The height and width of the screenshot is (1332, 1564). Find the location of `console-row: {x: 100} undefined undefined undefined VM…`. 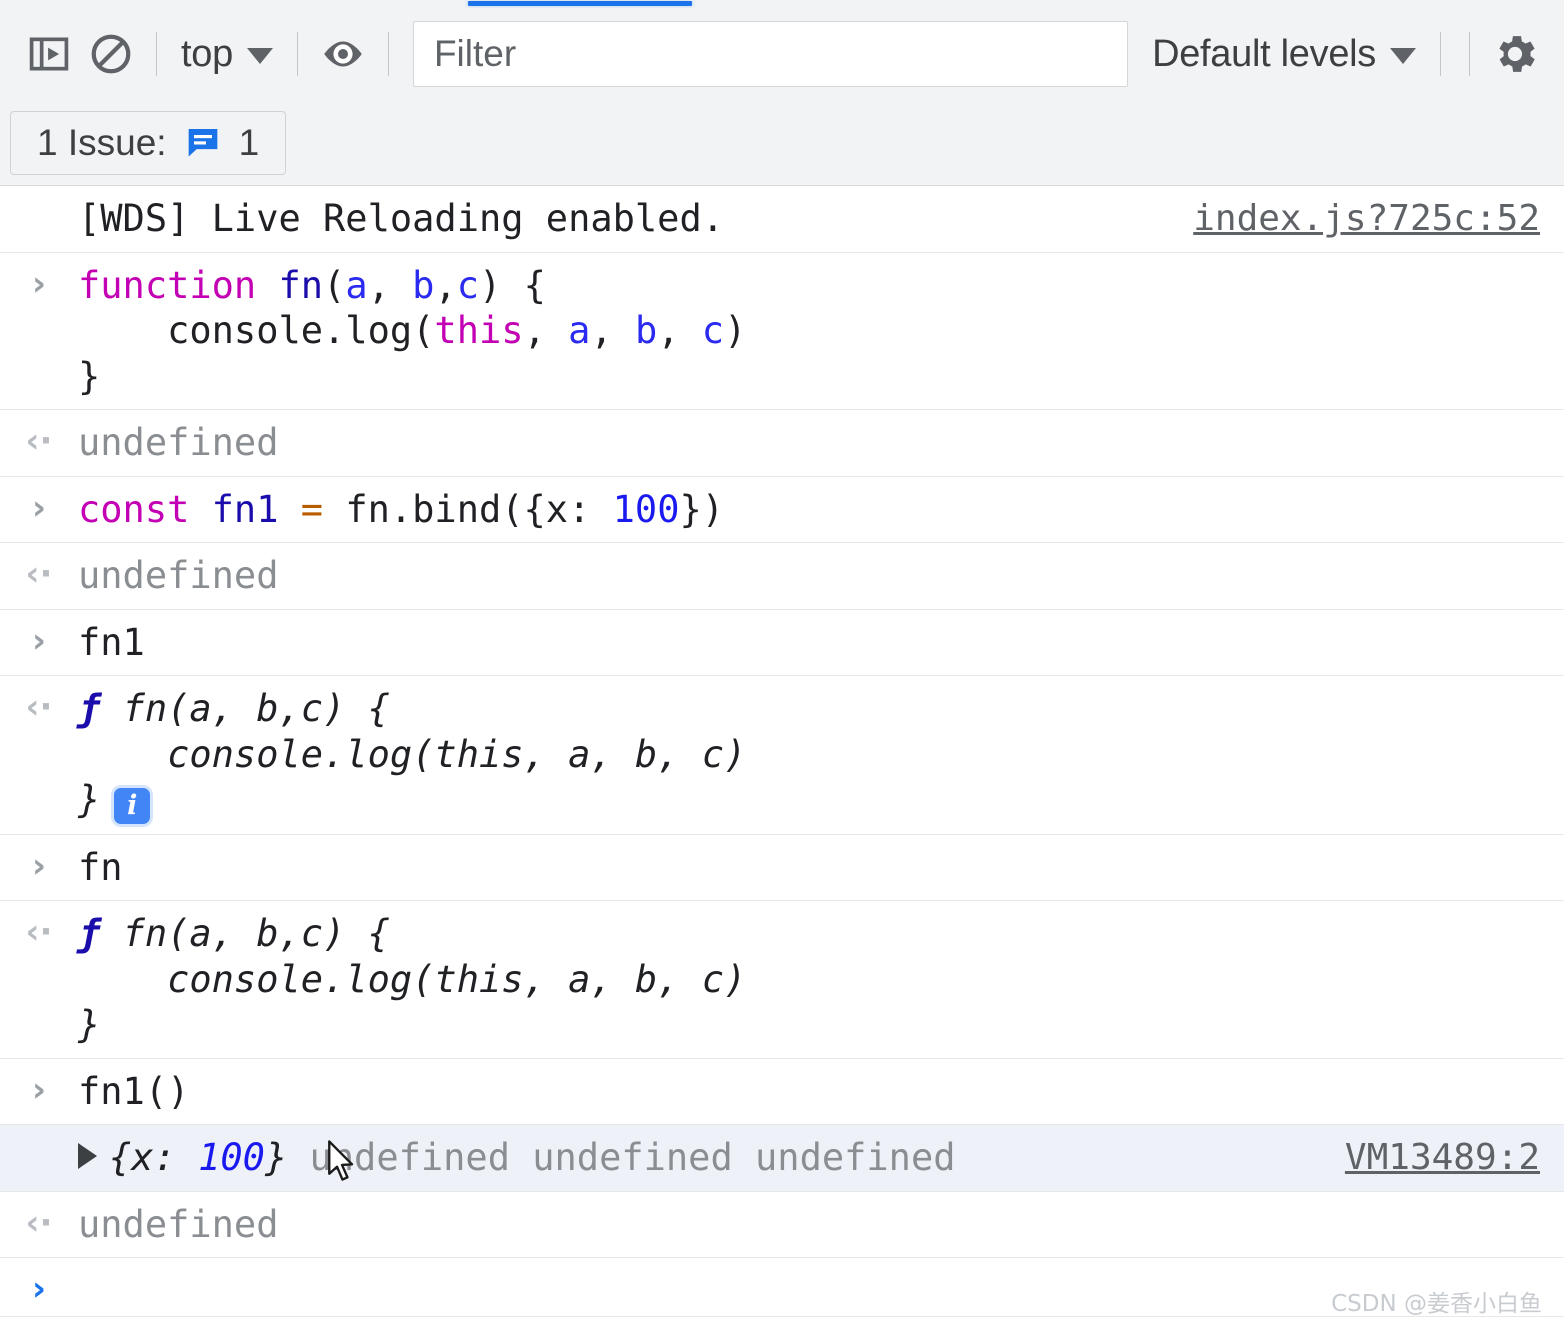

console-row: {x: 100} undefined undefined undefined VM… is located at coordinates (782, 1158).